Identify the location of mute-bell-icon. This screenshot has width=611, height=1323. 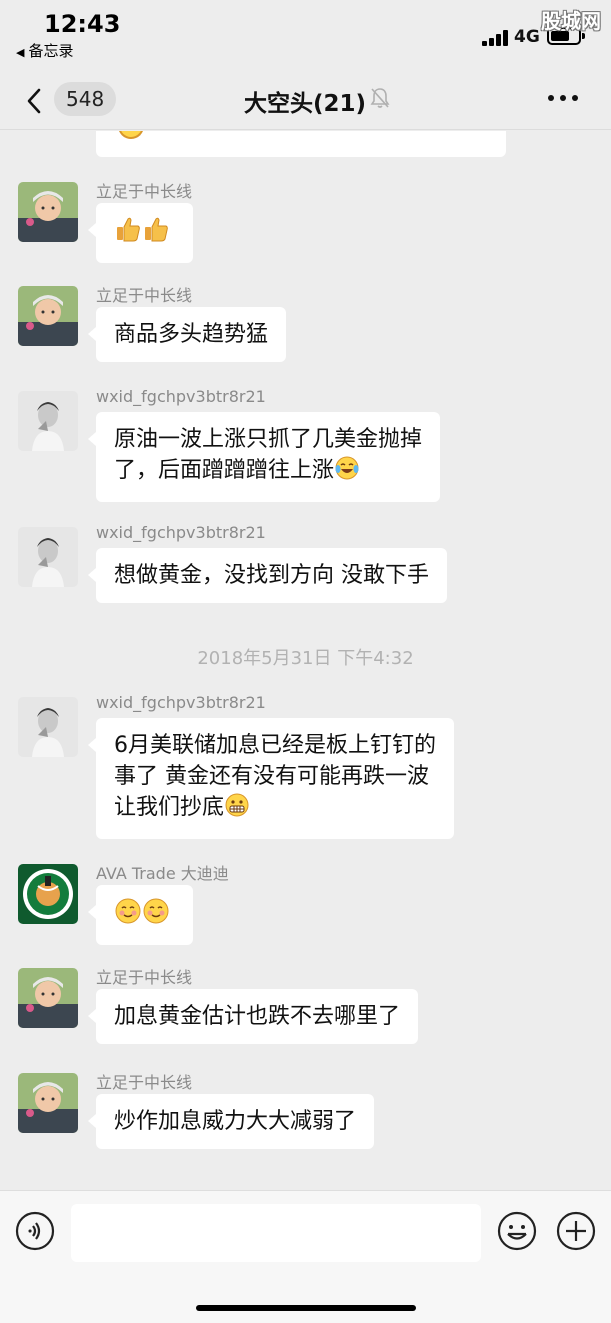
(380, 98).